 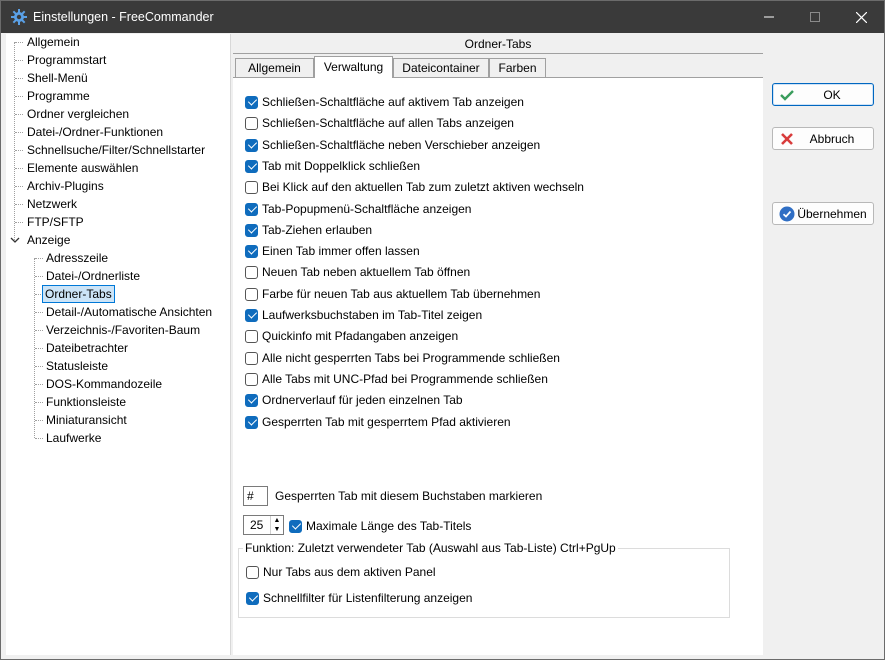 I want to click on max-length-checkbox, so click(x=295, y=526).